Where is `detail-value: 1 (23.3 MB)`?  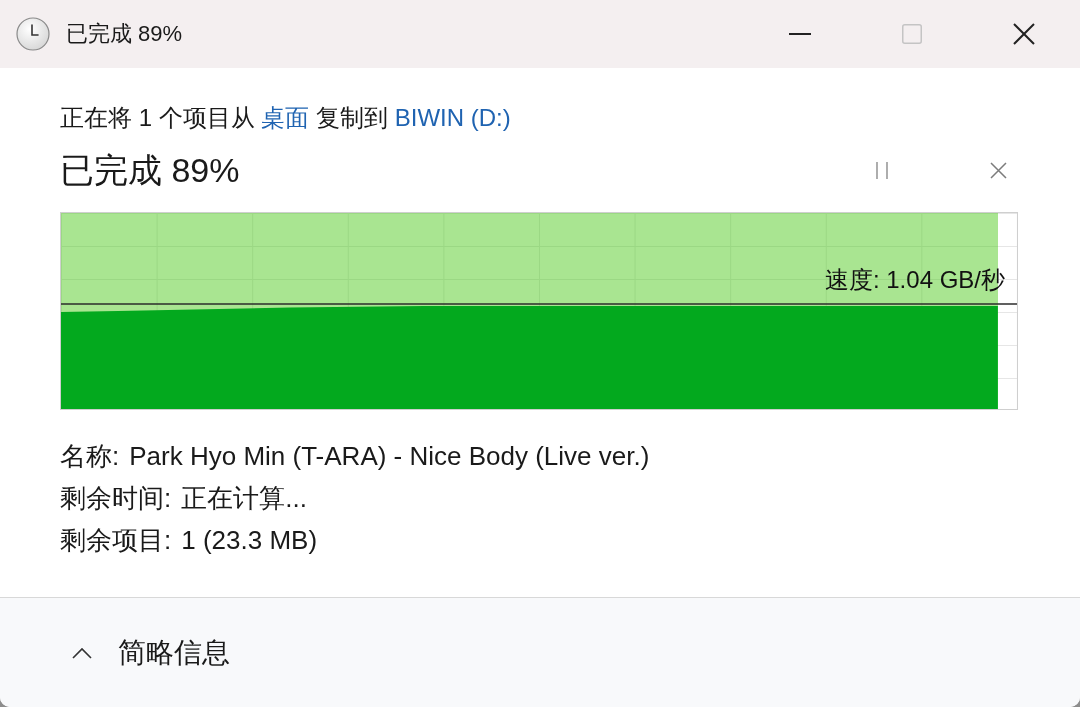 detail-value: 1 (23.3 MB) is located at coordinates (249, 540).